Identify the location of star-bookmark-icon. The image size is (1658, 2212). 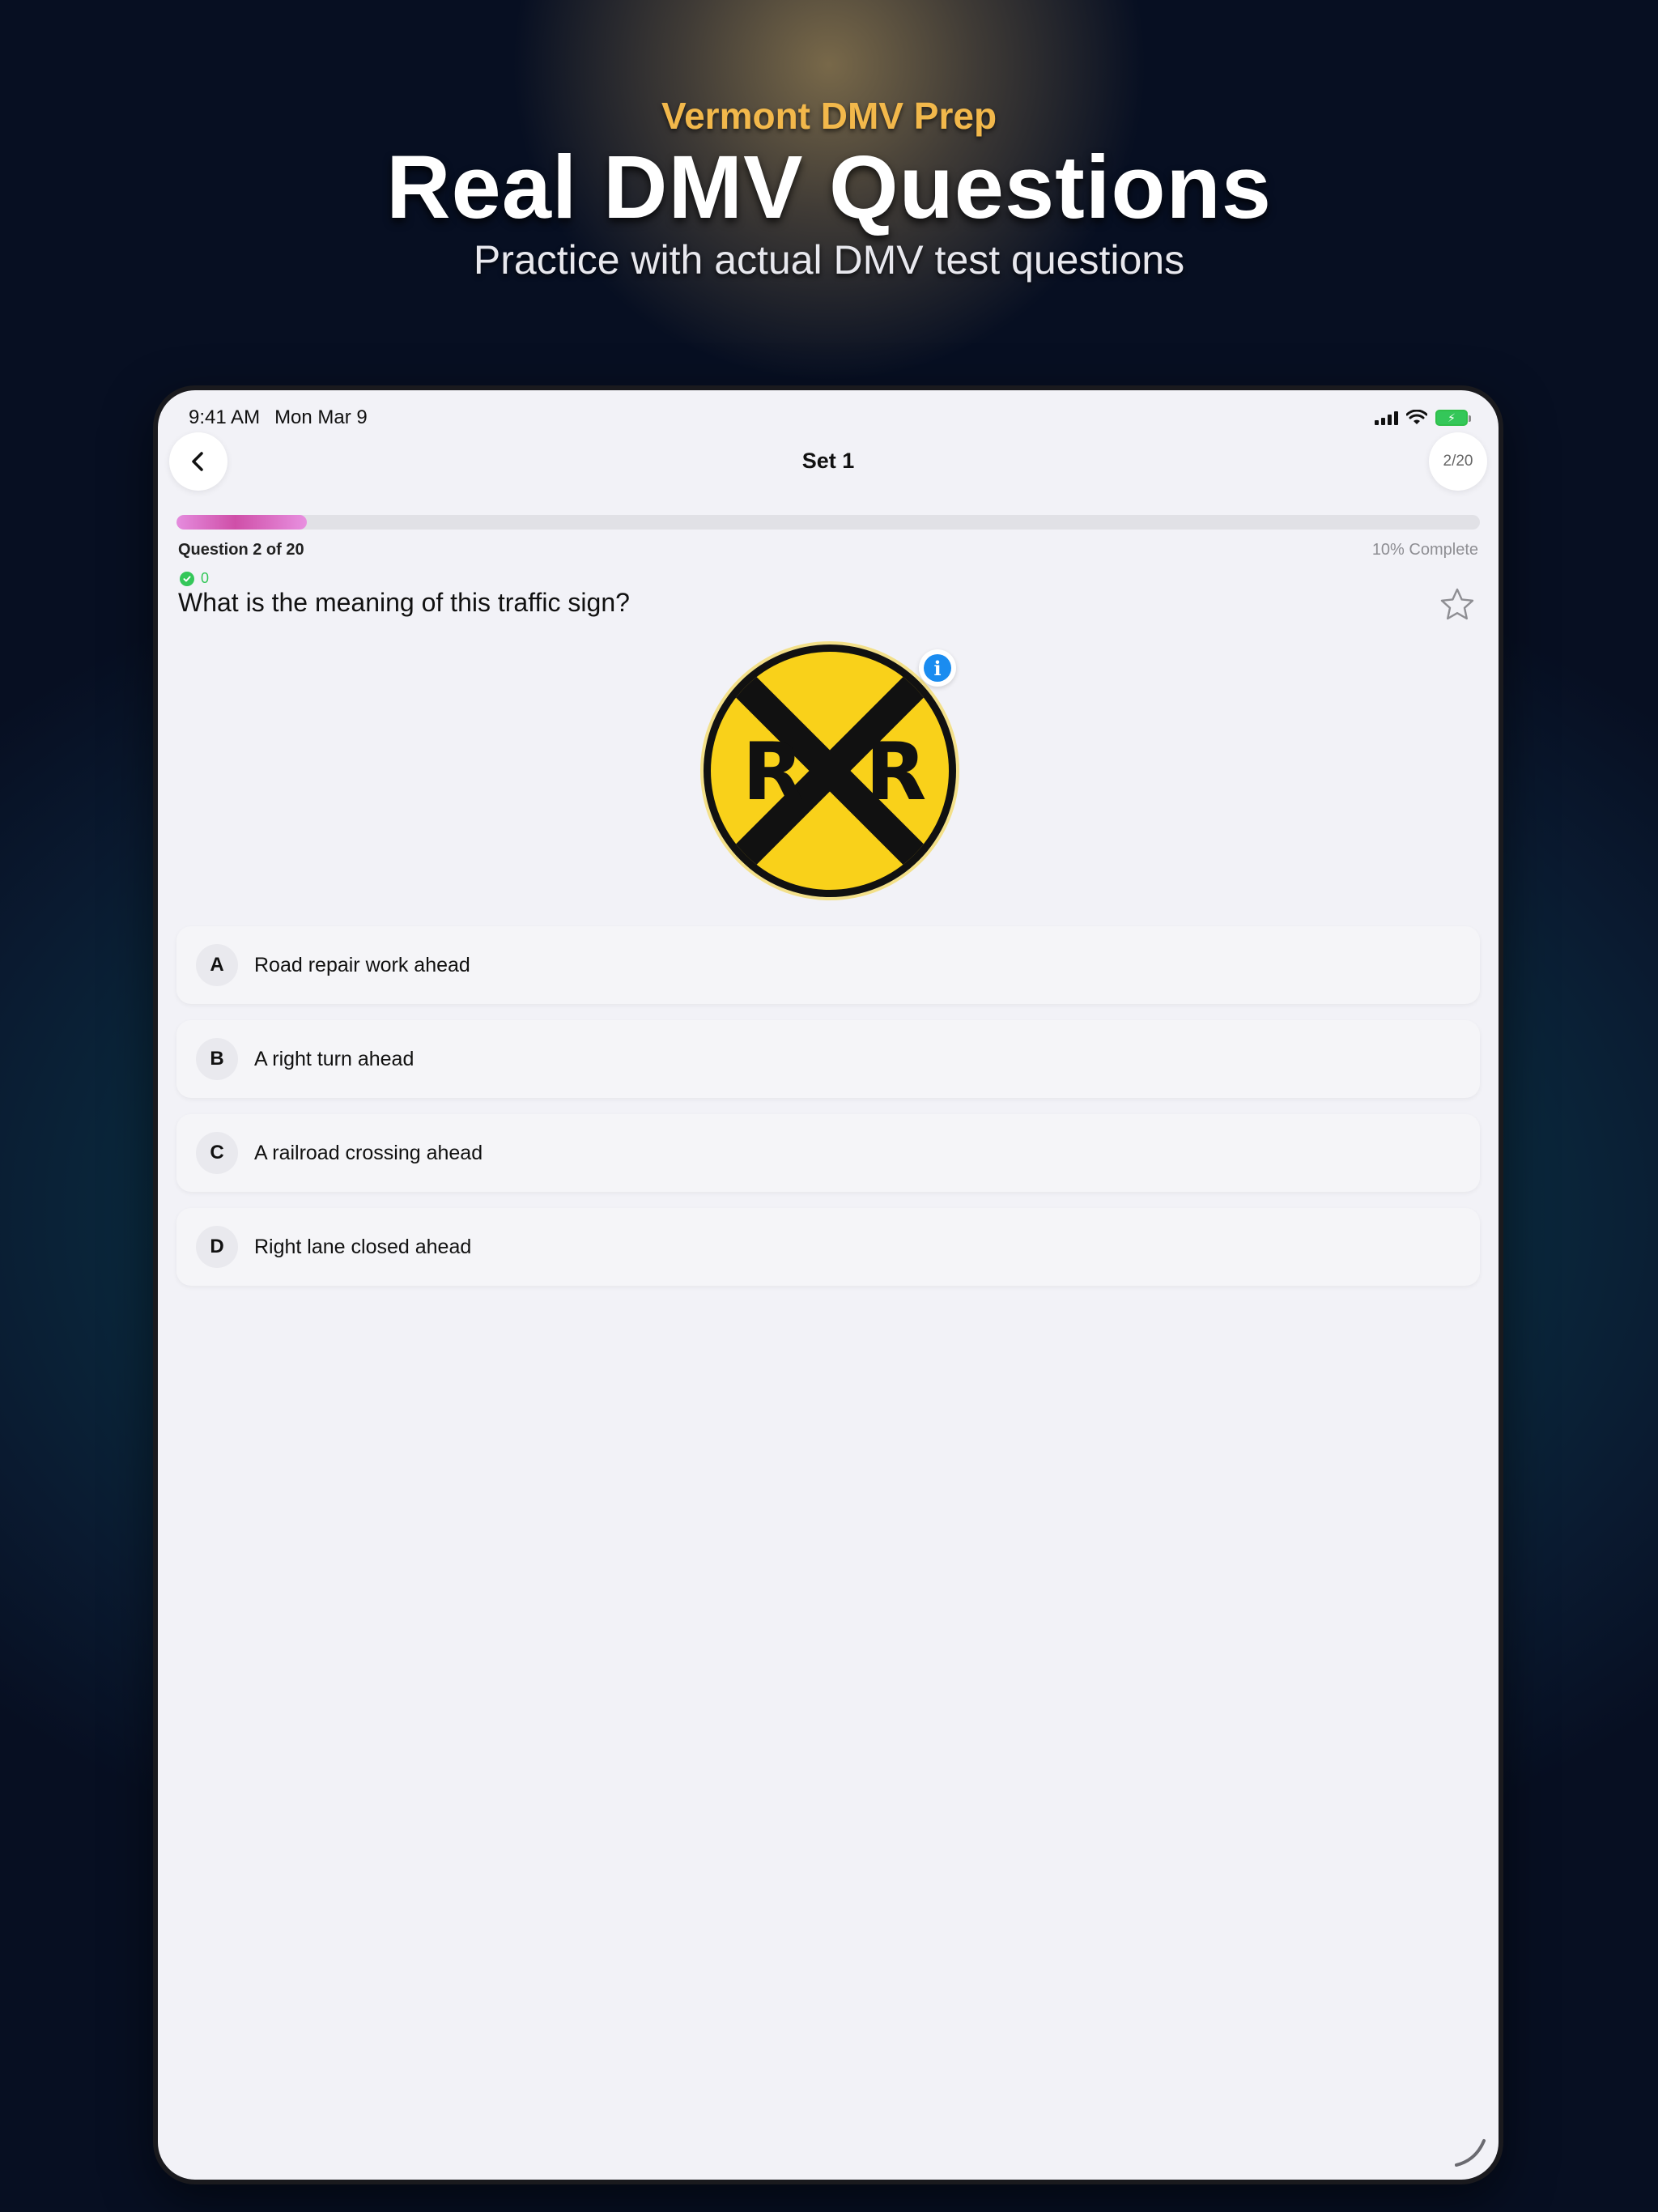
(1457, 605).